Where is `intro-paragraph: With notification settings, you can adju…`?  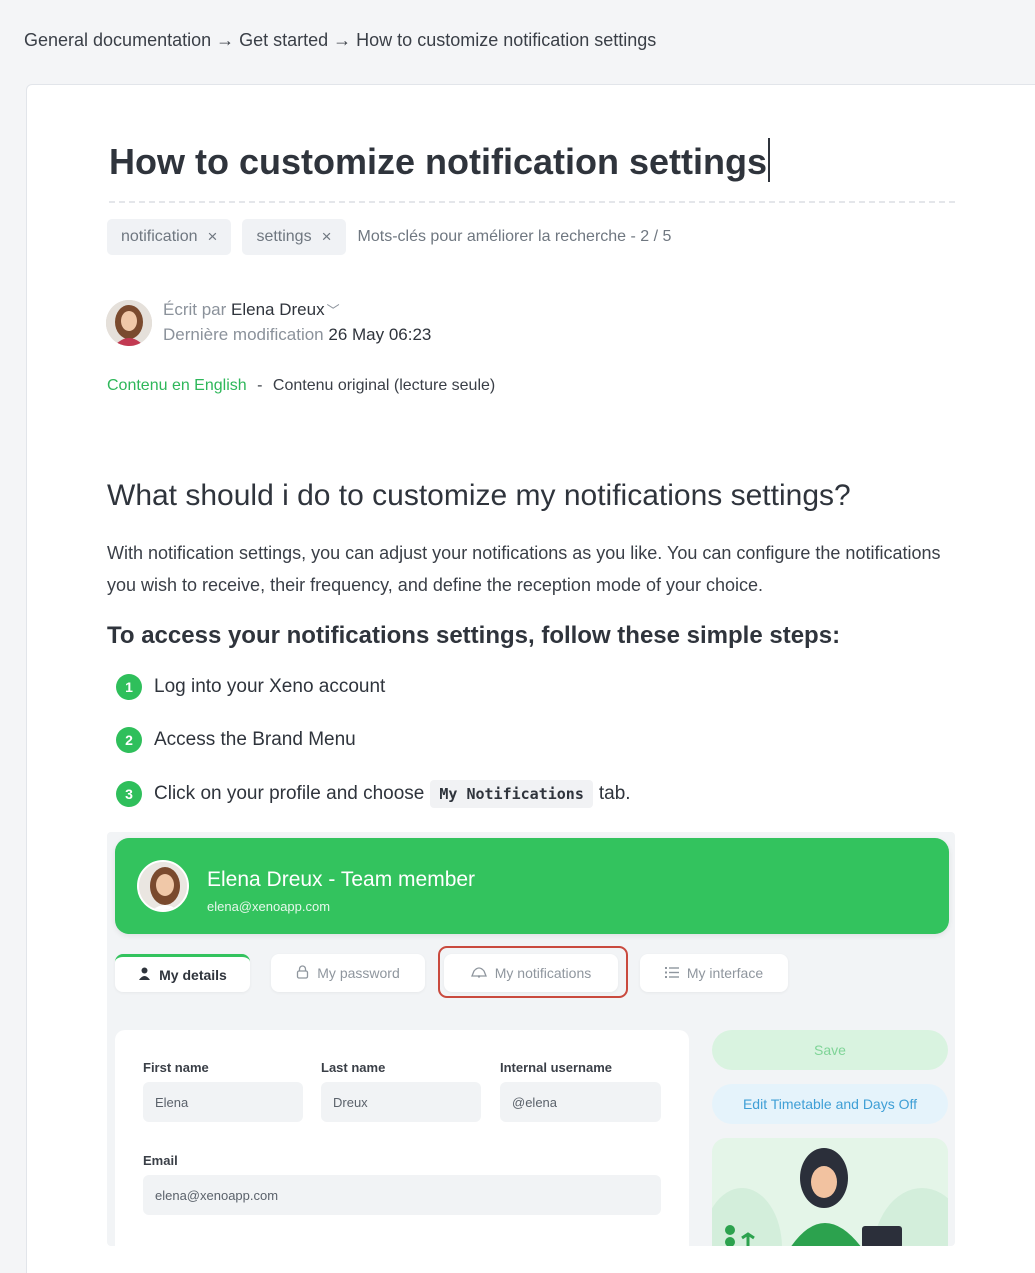
intro-paragraph: With notification settings, you can adju… is located at coordinates (524, 569).